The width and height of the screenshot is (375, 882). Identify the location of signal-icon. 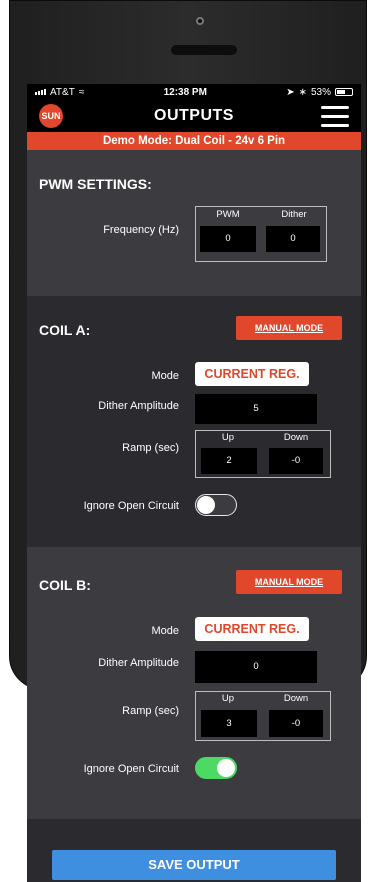
(40, 92).